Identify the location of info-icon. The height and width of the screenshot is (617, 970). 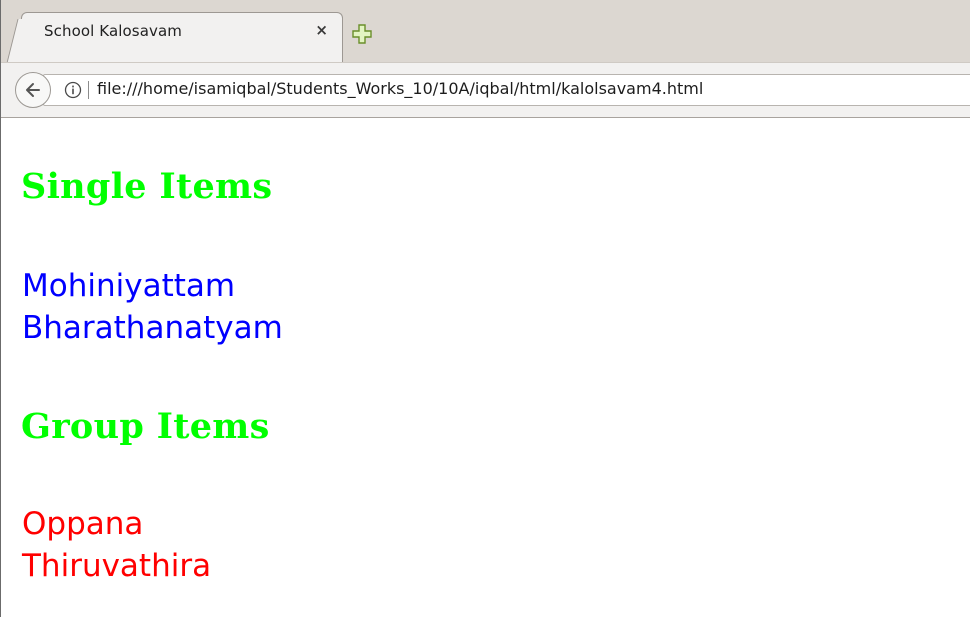
(73, 90).